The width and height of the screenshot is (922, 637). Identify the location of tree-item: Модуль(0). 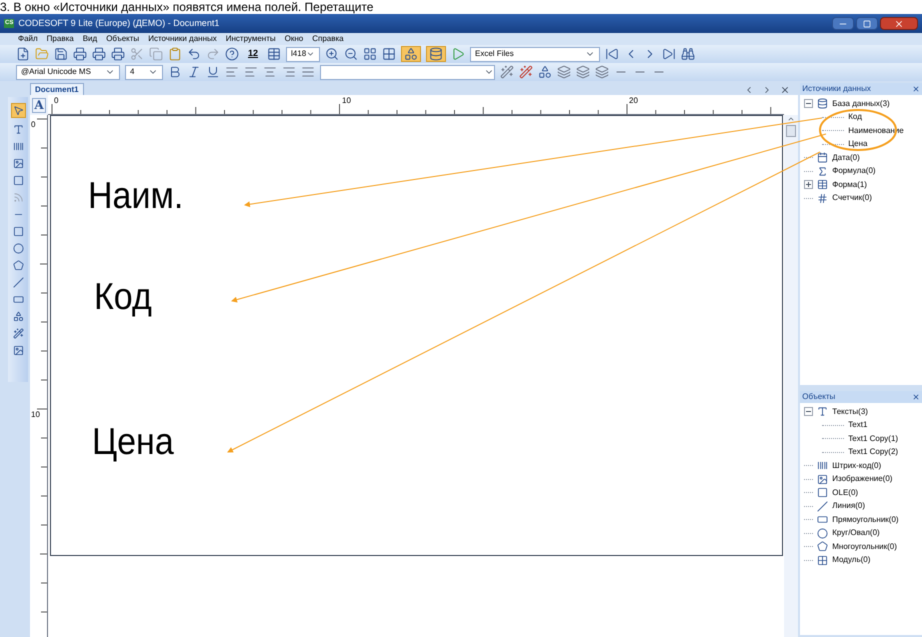
(851, 560).